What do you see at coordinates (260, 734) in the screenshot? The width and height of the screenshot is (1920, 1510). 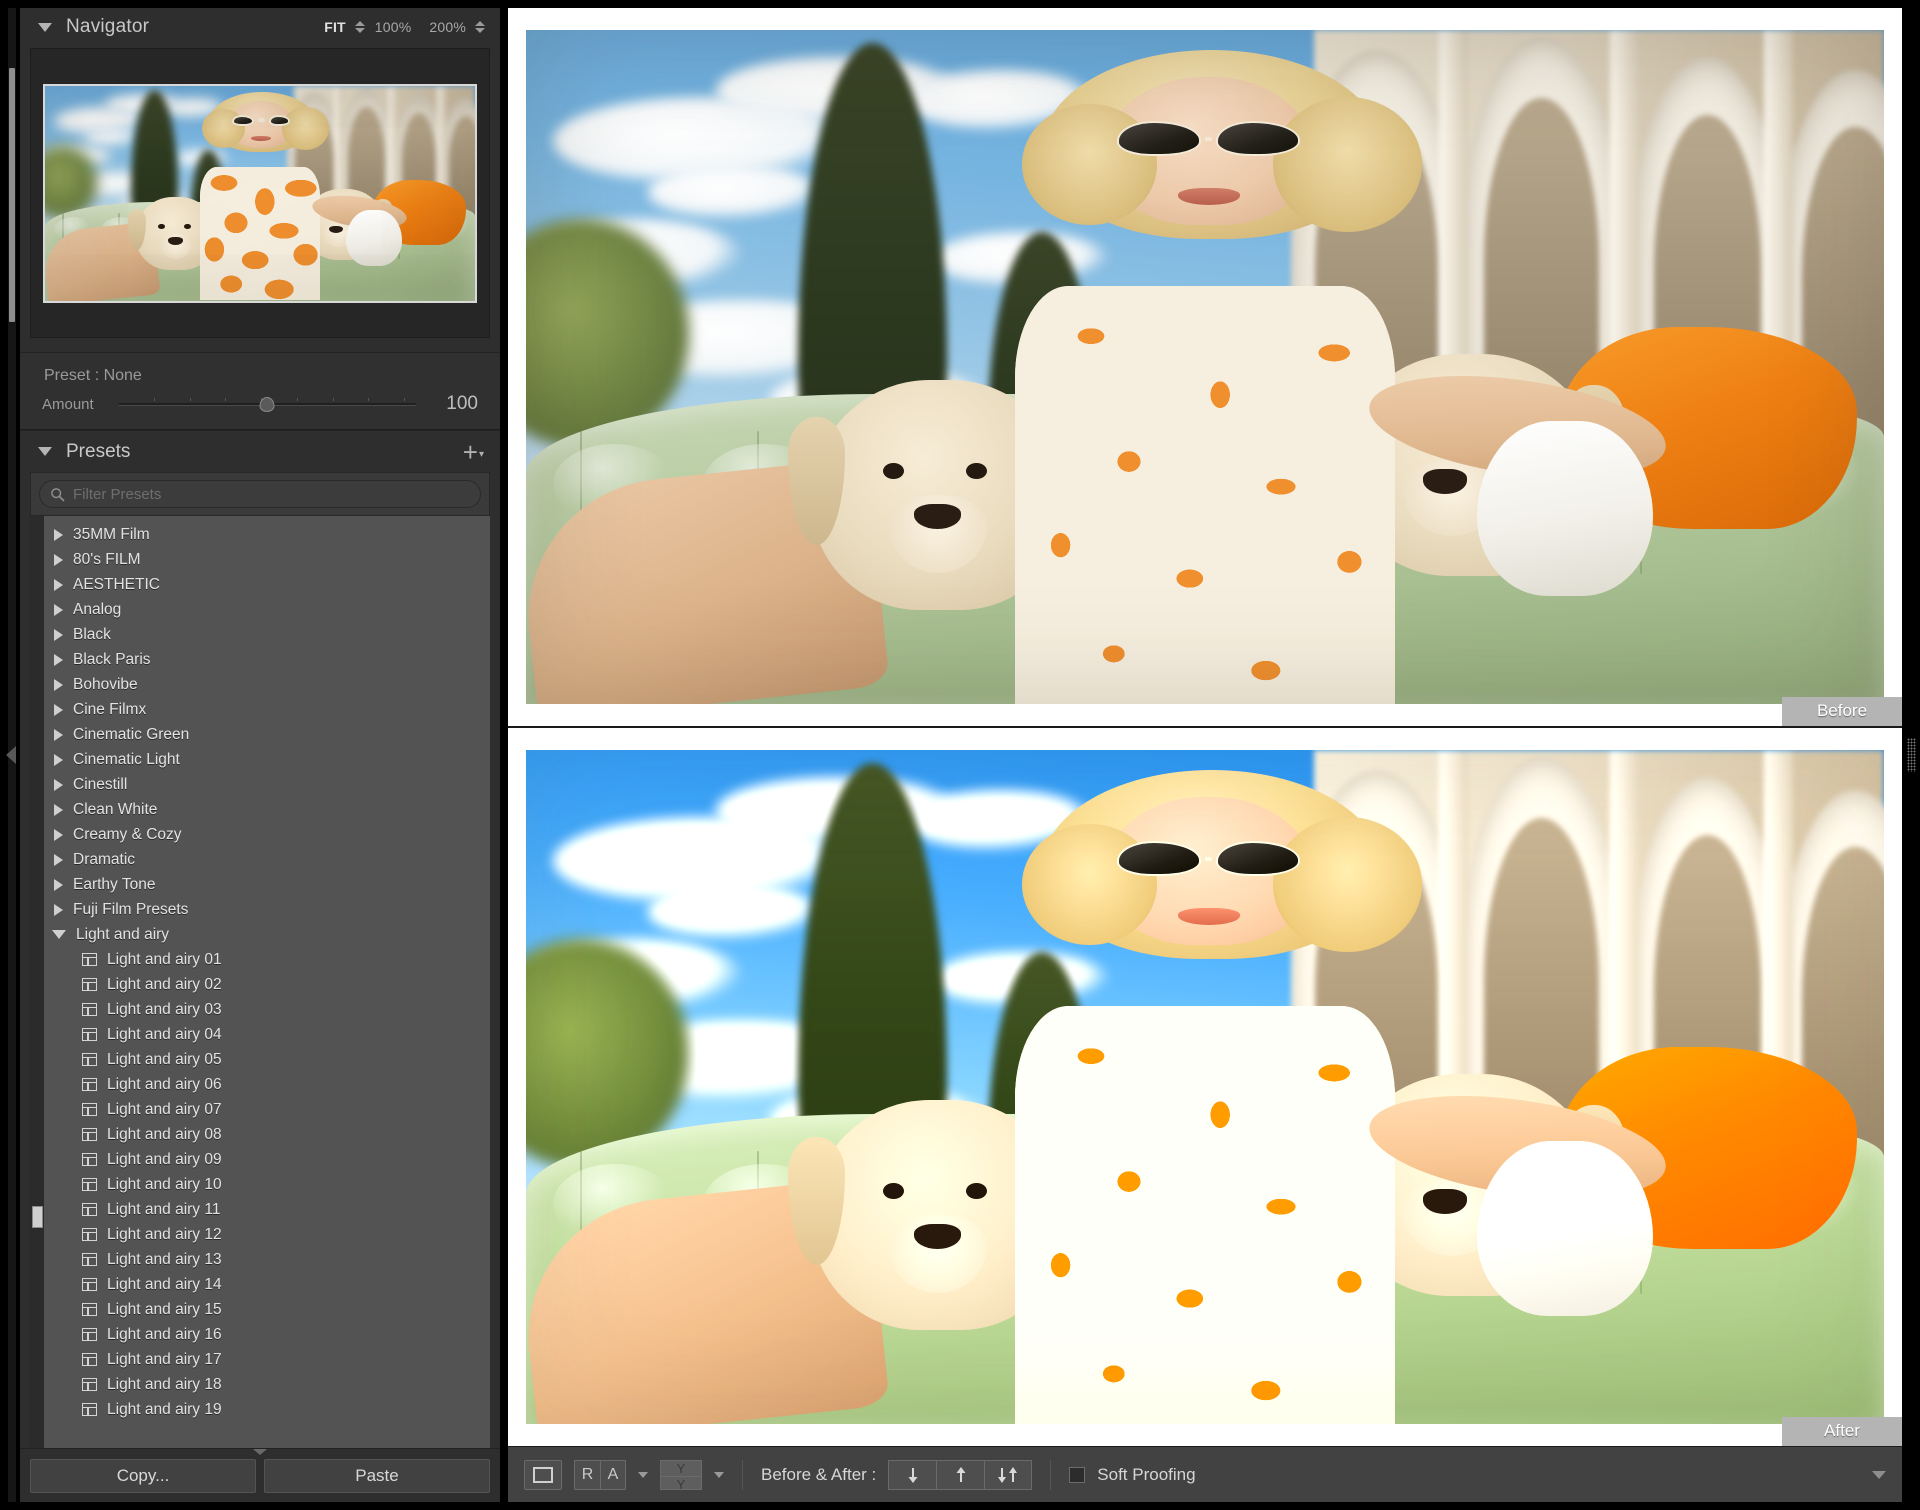 I see `preset-group-row: Cinematic Green` at bounding box center [260, 734].